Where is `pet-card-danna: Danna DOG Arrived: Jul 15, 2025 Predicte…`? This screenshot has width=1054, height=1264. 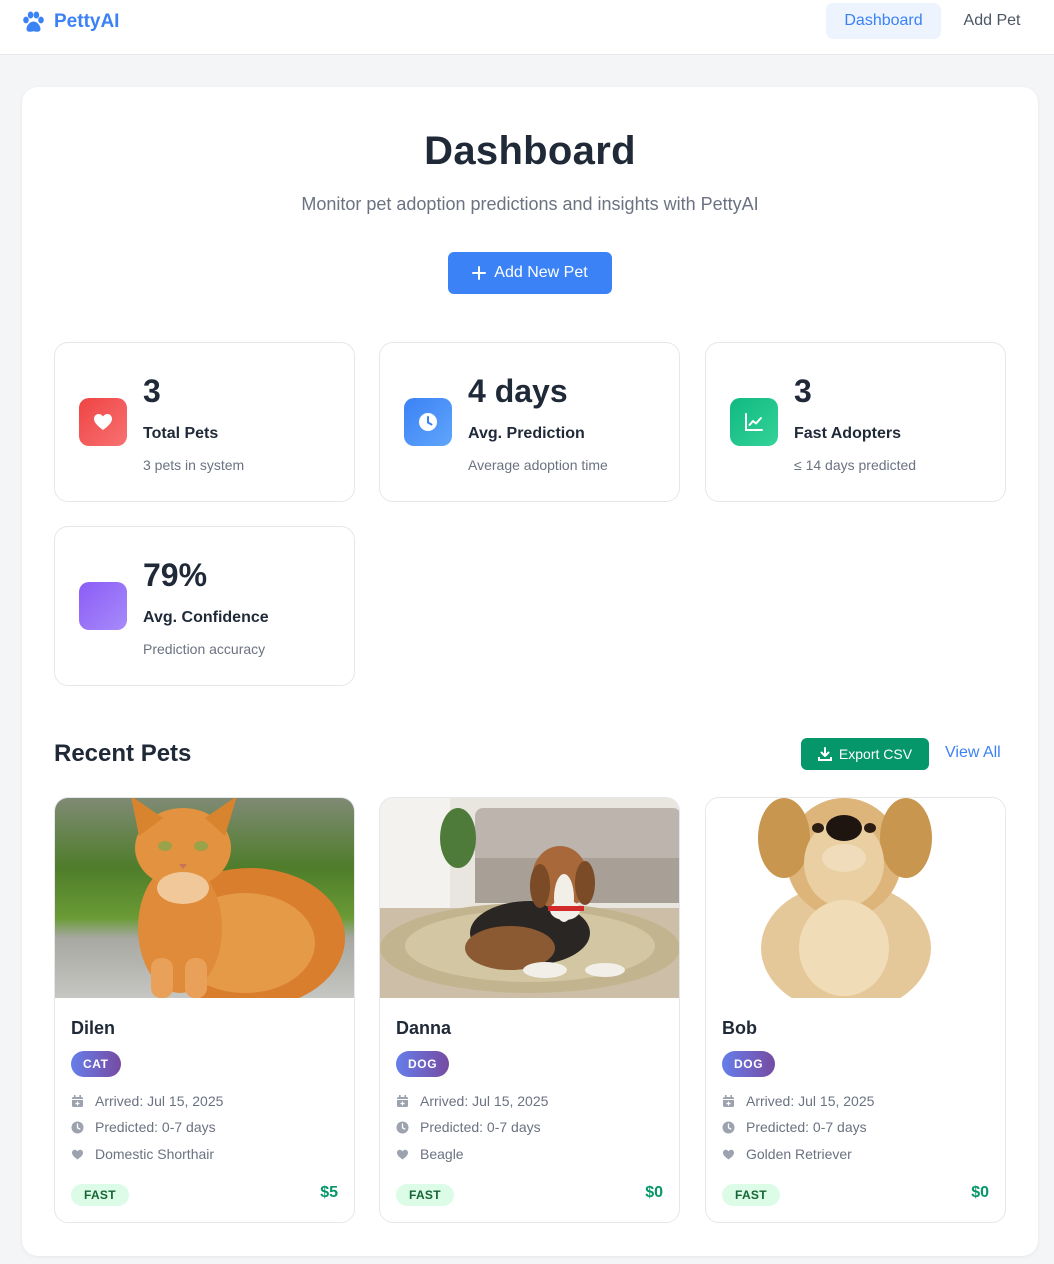 pet-card-danna: Danna DOG Arrived: Jul 15, 2025 Predicte… is located at coordinates (529, 1010).